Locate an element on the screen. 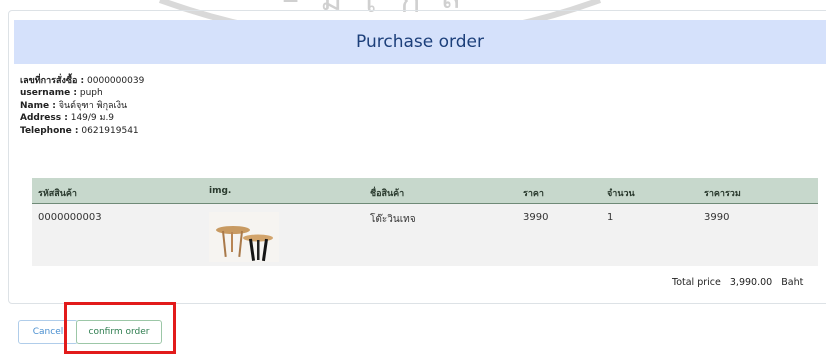  cell-code: 0000000003 is located at coordinates (70, 217).